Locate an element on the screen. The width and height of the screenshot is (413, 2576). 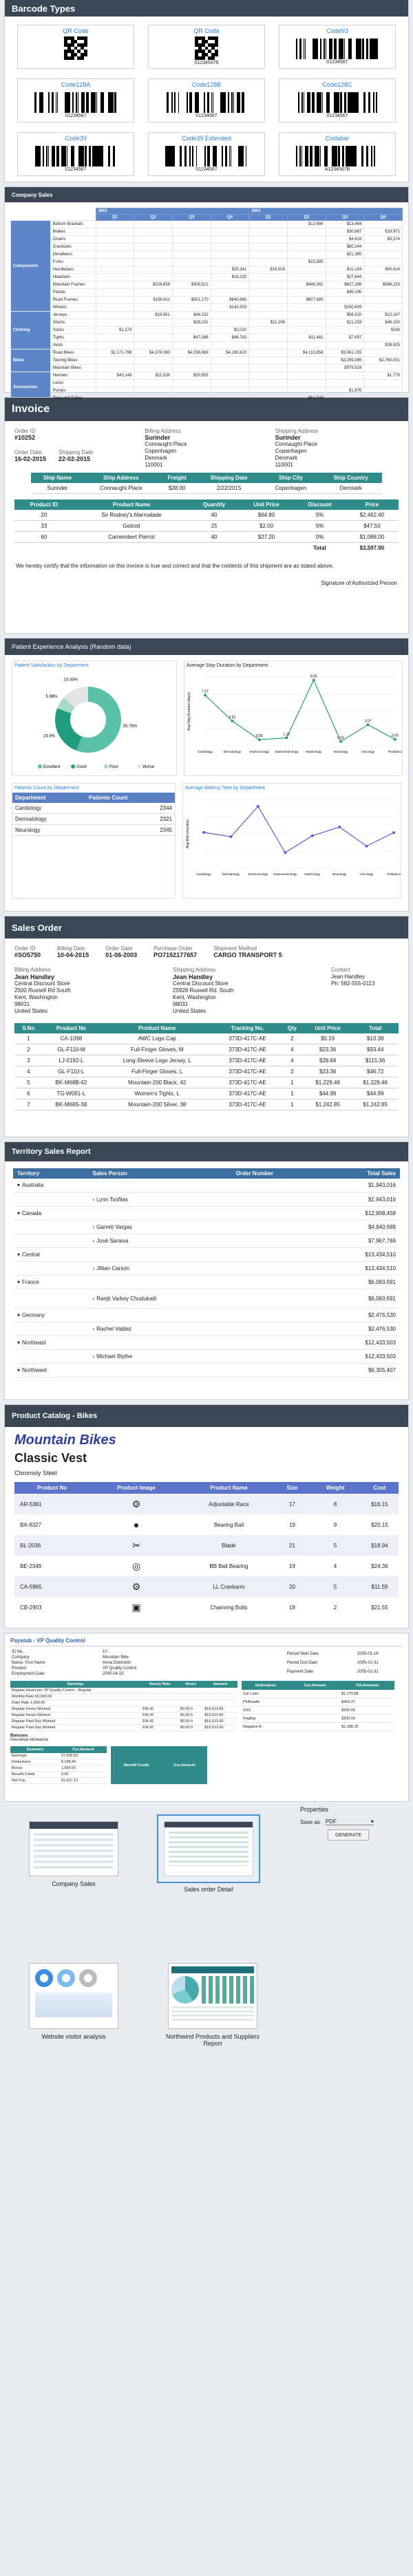
gallery-label-sales-order-detail: Sales order Detail is located at coordinates (208, 1889).